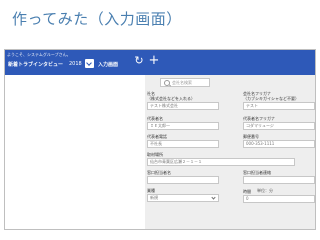  Describe the element at coordinates (182, 82) in the screenshot. I see `search-placeholder: 会社名検索` at that location.